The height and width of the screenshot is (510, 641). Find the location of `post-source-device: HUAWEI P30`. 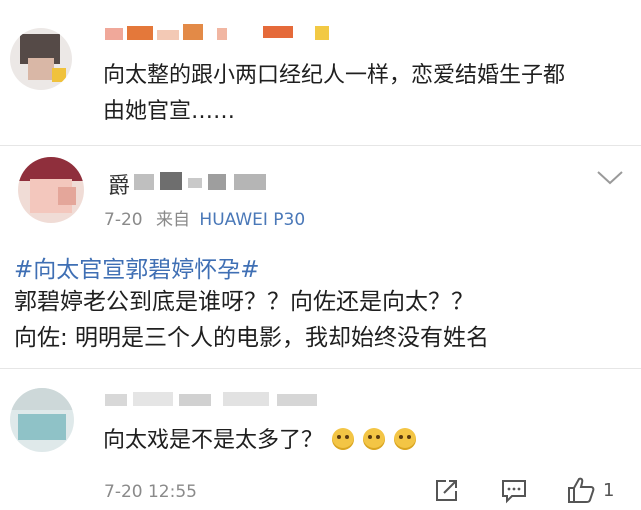

post-source-device: HUAWEI P30 is located at coordinates (252, 220).